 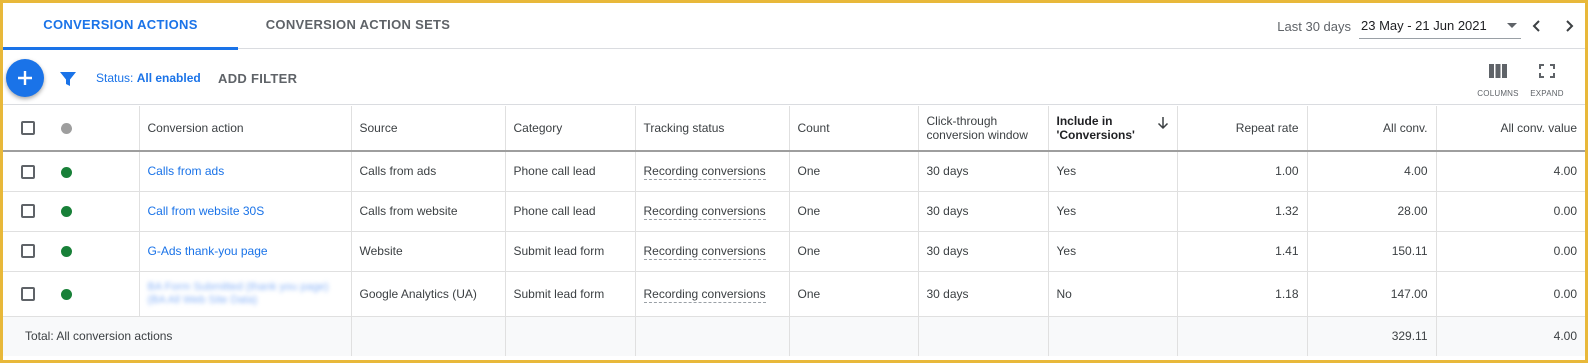 I want to click on all-conv-cell: 147.00, so click(x=1372, y=293).